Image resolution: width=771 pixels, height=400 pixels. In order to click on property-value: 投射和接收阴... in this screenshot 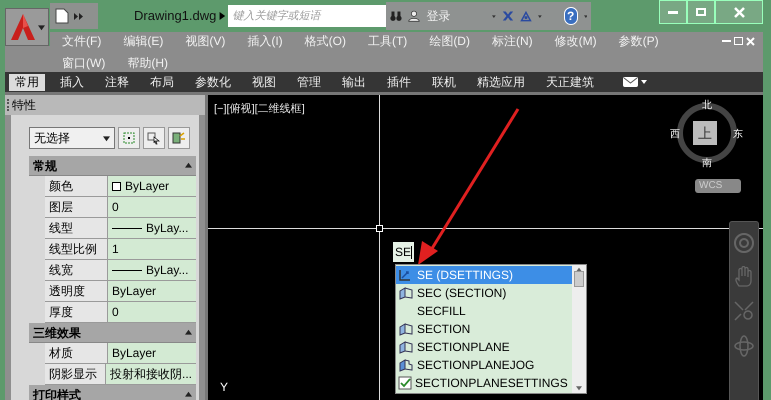, I will do `click(150, 374)`.